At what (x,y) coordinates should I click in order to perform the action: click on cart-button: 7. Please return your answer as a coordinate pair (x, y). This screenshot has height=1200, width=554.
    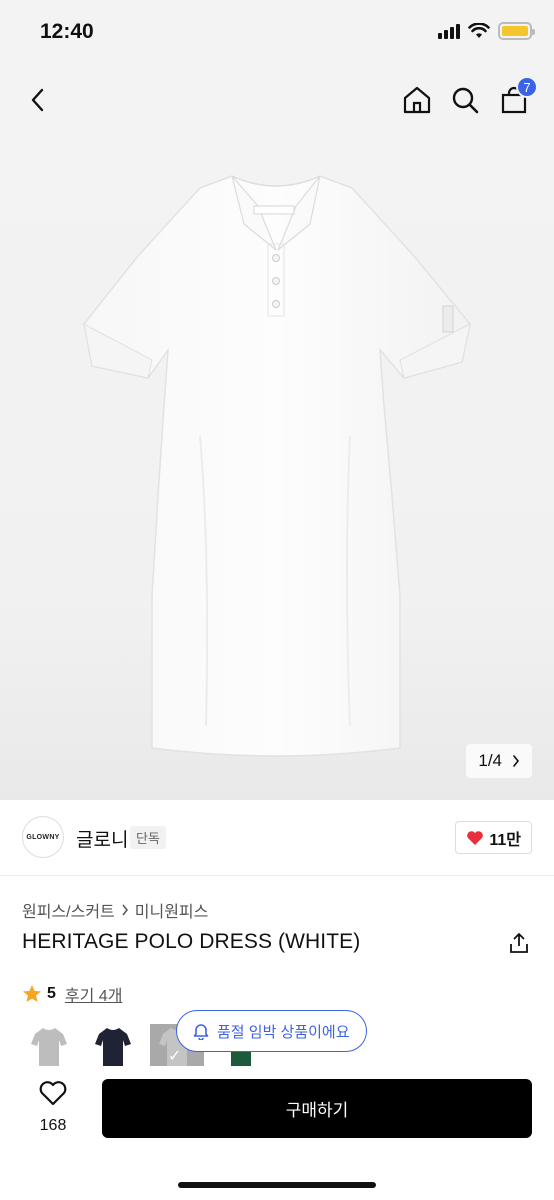
    Looking at the image, I should click on (517, 97).